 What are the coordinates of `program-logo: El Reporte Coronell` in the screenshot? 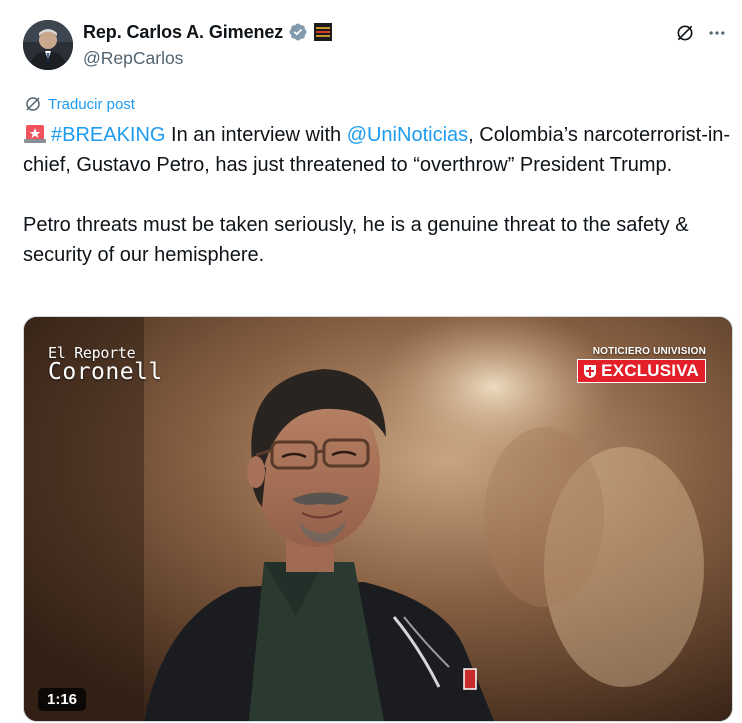 It's located at (105, 365).